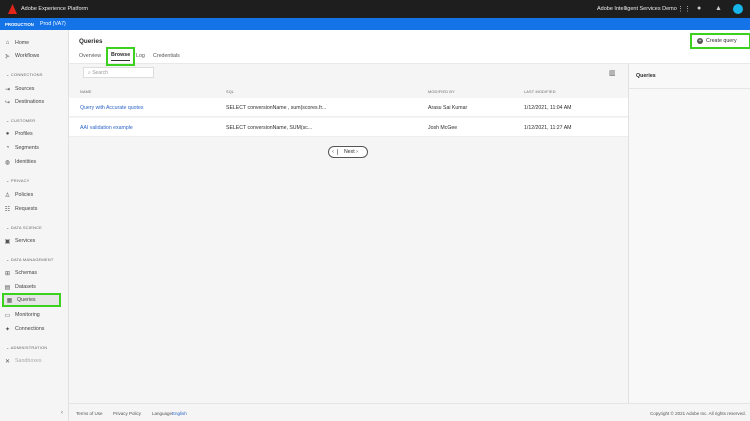  What do you see at coordinates (24, 195) in the screenshot?
I see `label: Policies` at bounding box center [24, 195].